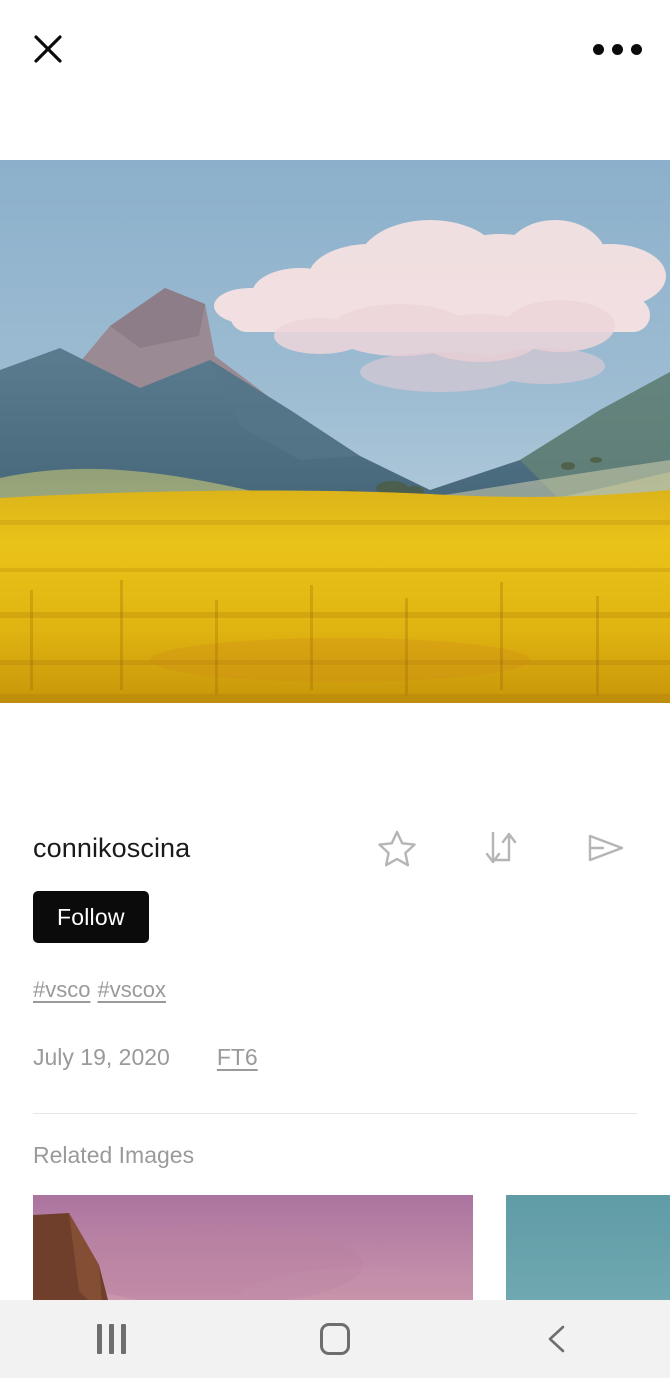  I want to click on preset-link: FT6, so click(237, 1057).